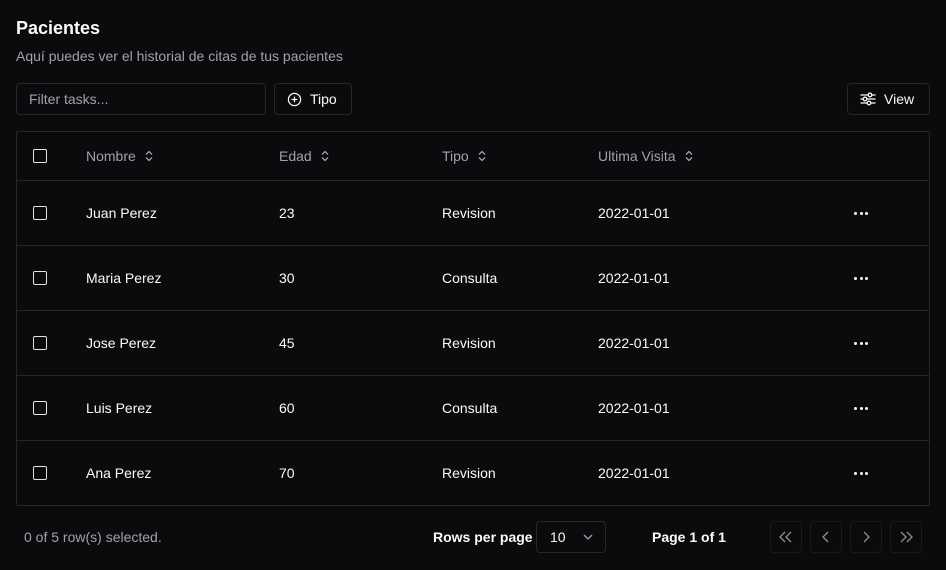 The image size is (946, 570). I want to click on table-row: Maria Perez 30 Consulta 2022-01-01, so click(473, 278).